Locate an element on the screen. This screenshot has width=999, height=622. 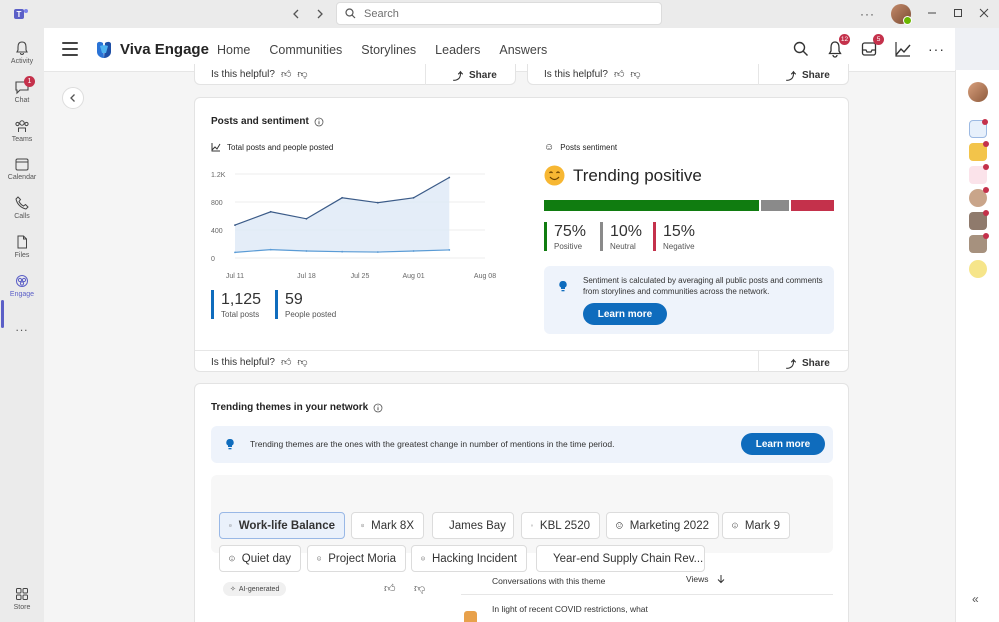
rail-item-activity: Activity is located at coordinates (22, 52).